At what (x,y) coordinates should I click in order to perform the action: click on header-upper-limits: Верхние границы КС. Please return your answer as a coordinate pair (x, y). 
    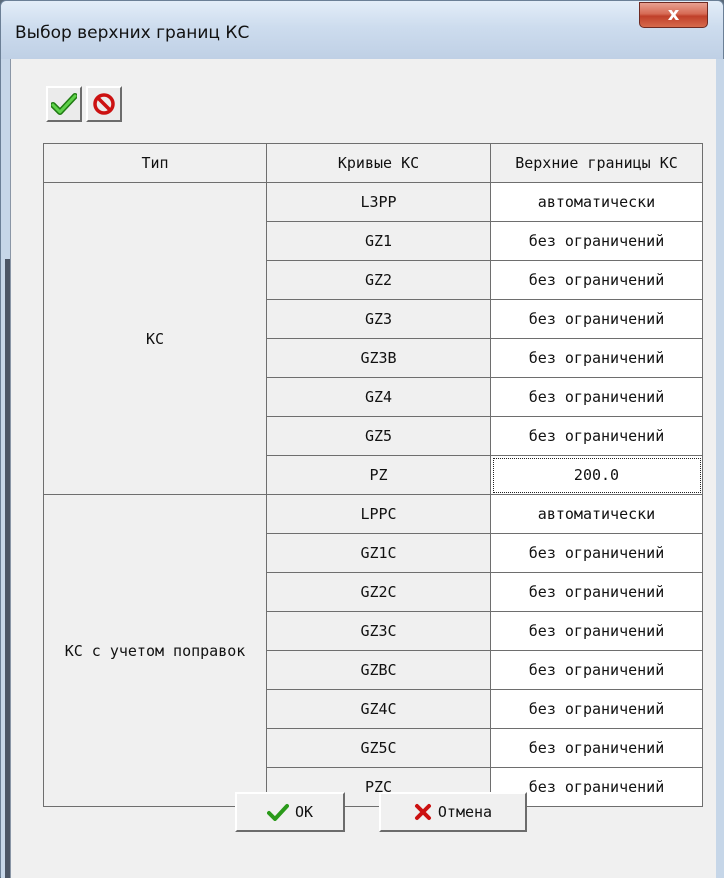
    Looking at the image, I should click on (596, 163).